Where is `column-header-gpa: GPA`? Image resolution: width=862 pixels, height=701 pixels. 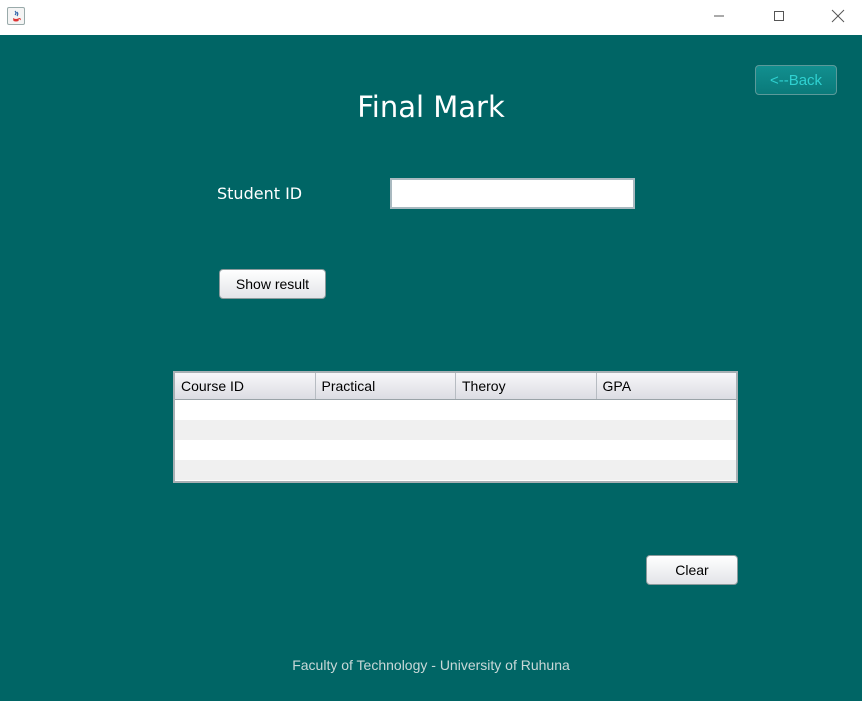
column-header-gpa: GPA is located at coordinates (667, 386).